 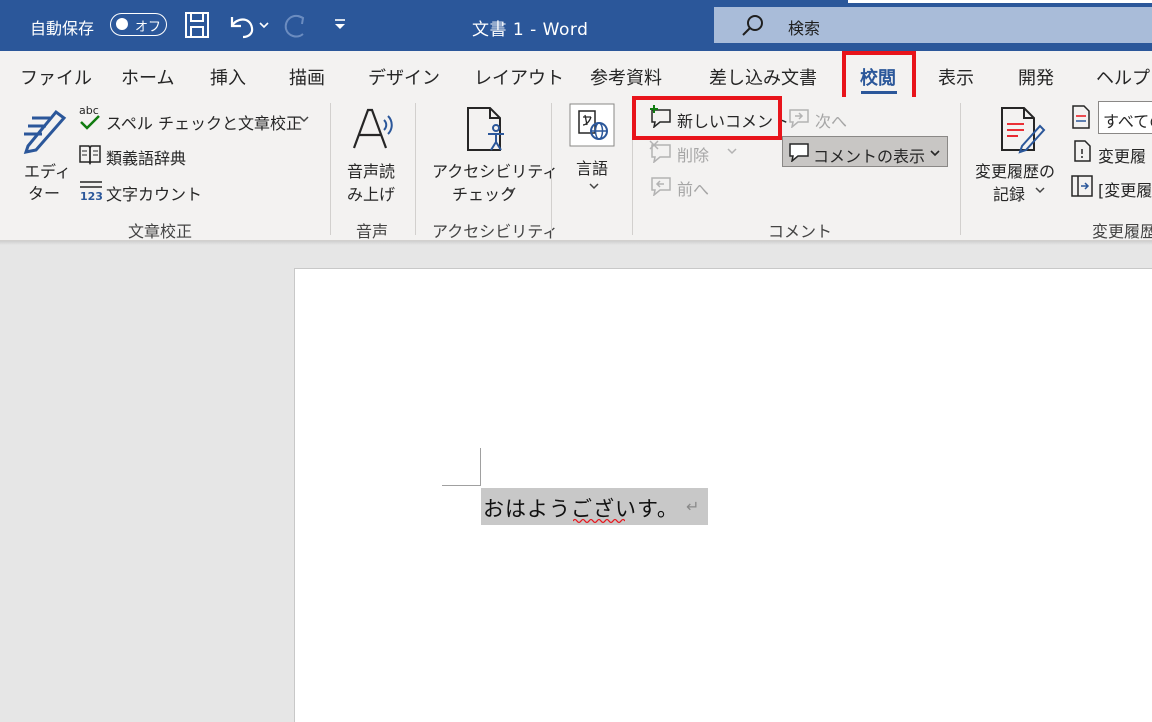 I want to click on editor-label-line1: エディ, so click(x=47, y=170).